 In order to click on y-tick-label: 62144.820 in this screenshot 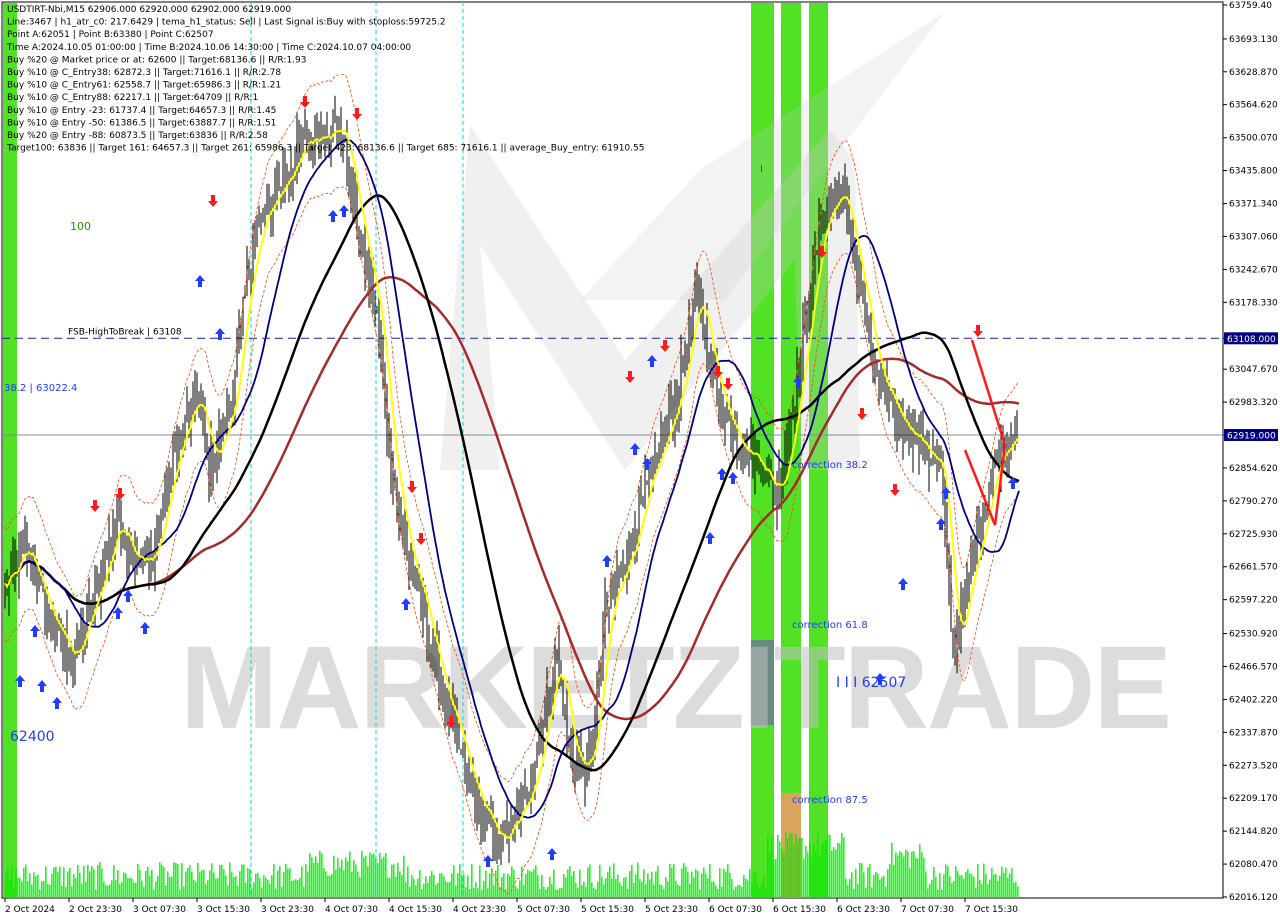, I will do `click(1253, 832)`.